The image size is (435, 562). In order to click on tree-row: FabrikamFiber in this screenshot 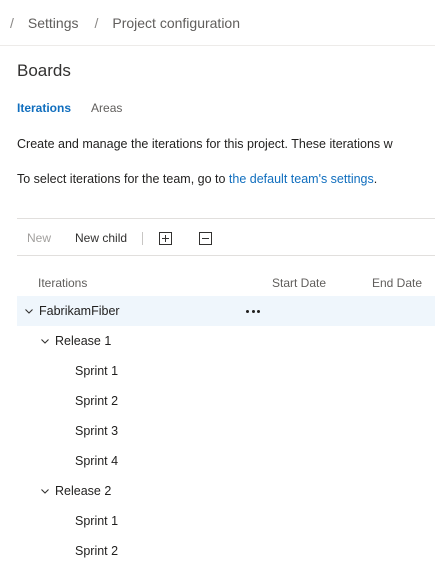, I will do `click(226, 311)`.